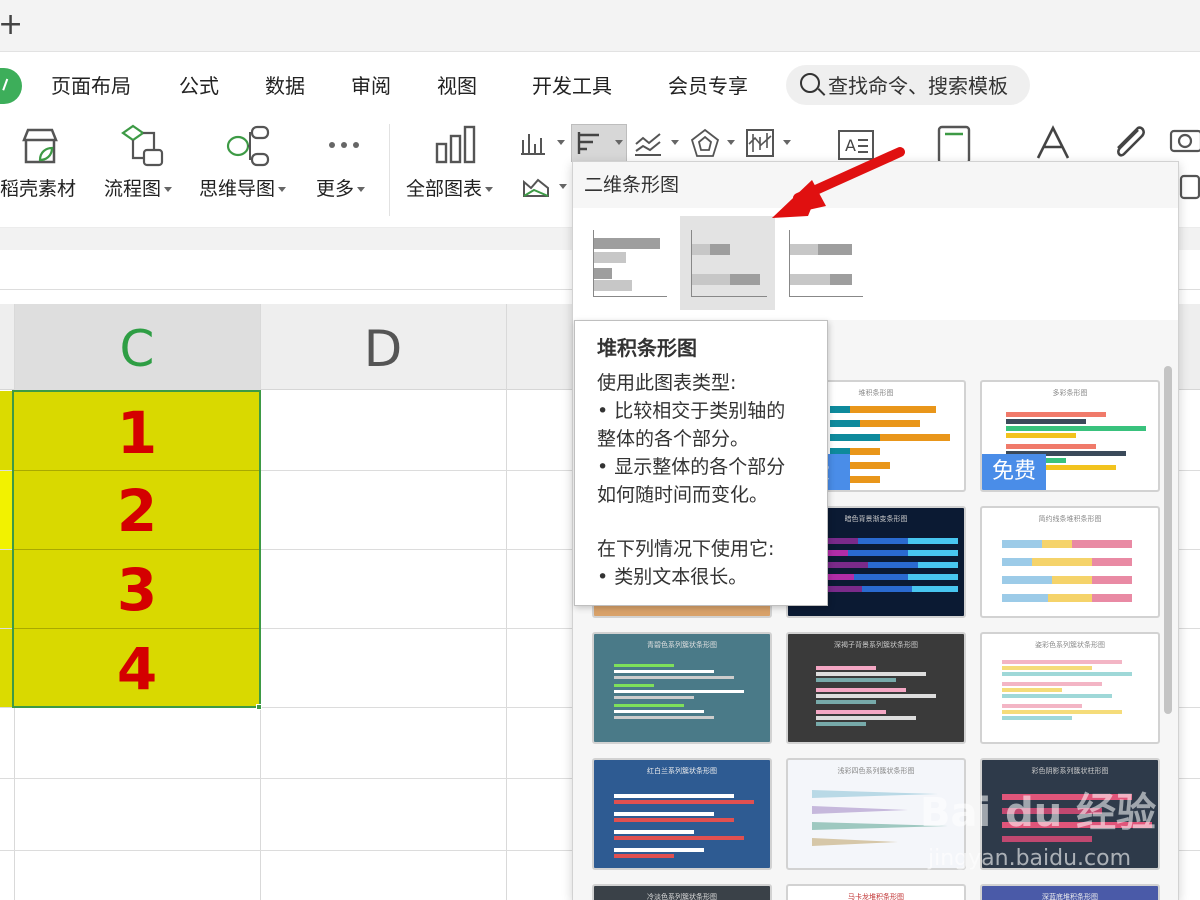 The image size is (1200, 900). I want to click on watermark-url: jingyan.baidu.com, so click(1030, 858).